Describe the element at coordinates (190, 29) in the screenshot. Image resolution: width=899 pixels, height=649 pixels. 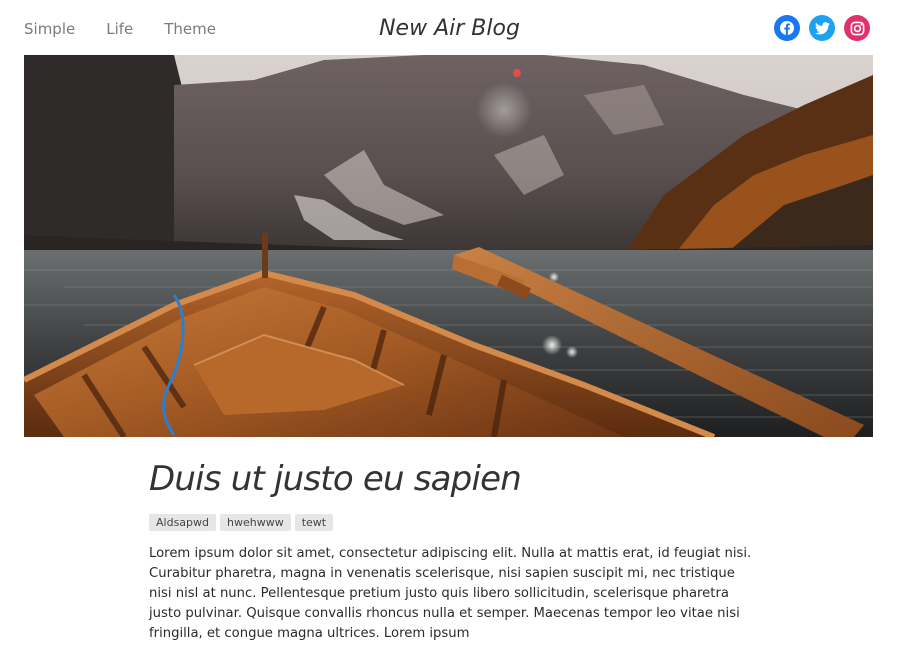
I see `nav-link-theme: Theme` at that location.